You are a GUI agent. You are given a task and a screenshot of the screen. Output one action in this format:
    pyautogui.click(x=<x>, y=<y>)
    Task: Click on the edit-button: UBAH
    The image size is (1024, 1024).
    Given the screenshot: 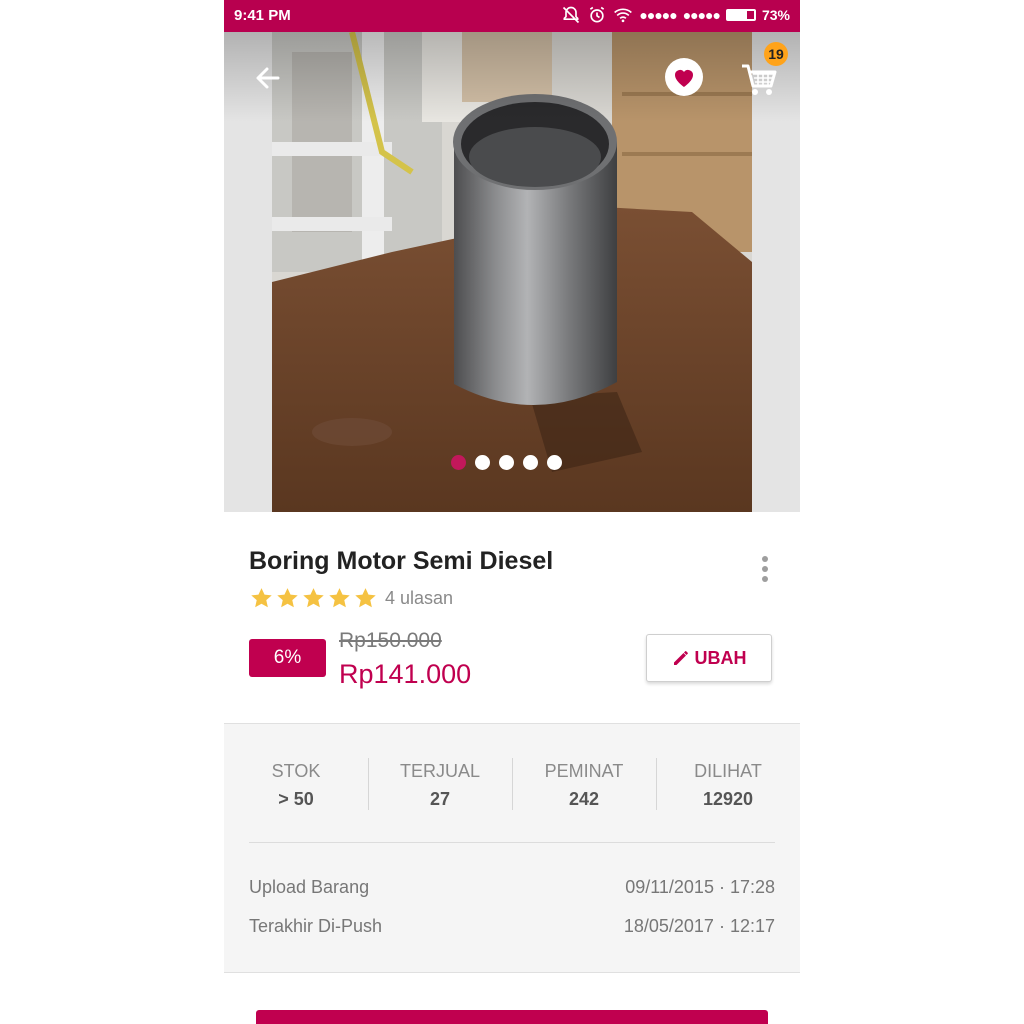 What is the action you would take?
    pyautogui.click(x=709, y=658)
    